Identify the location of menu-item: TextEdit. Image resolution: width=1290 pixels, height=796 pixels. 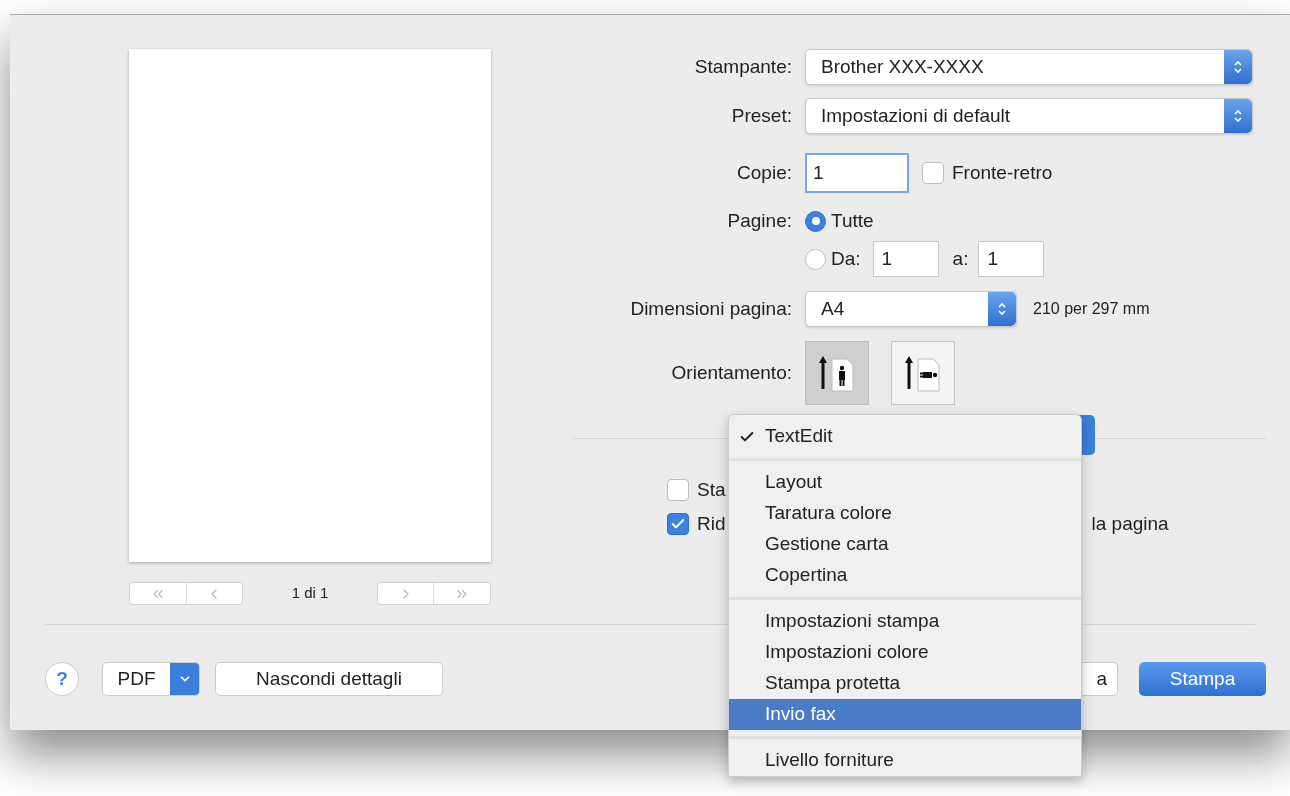
(905, 436).